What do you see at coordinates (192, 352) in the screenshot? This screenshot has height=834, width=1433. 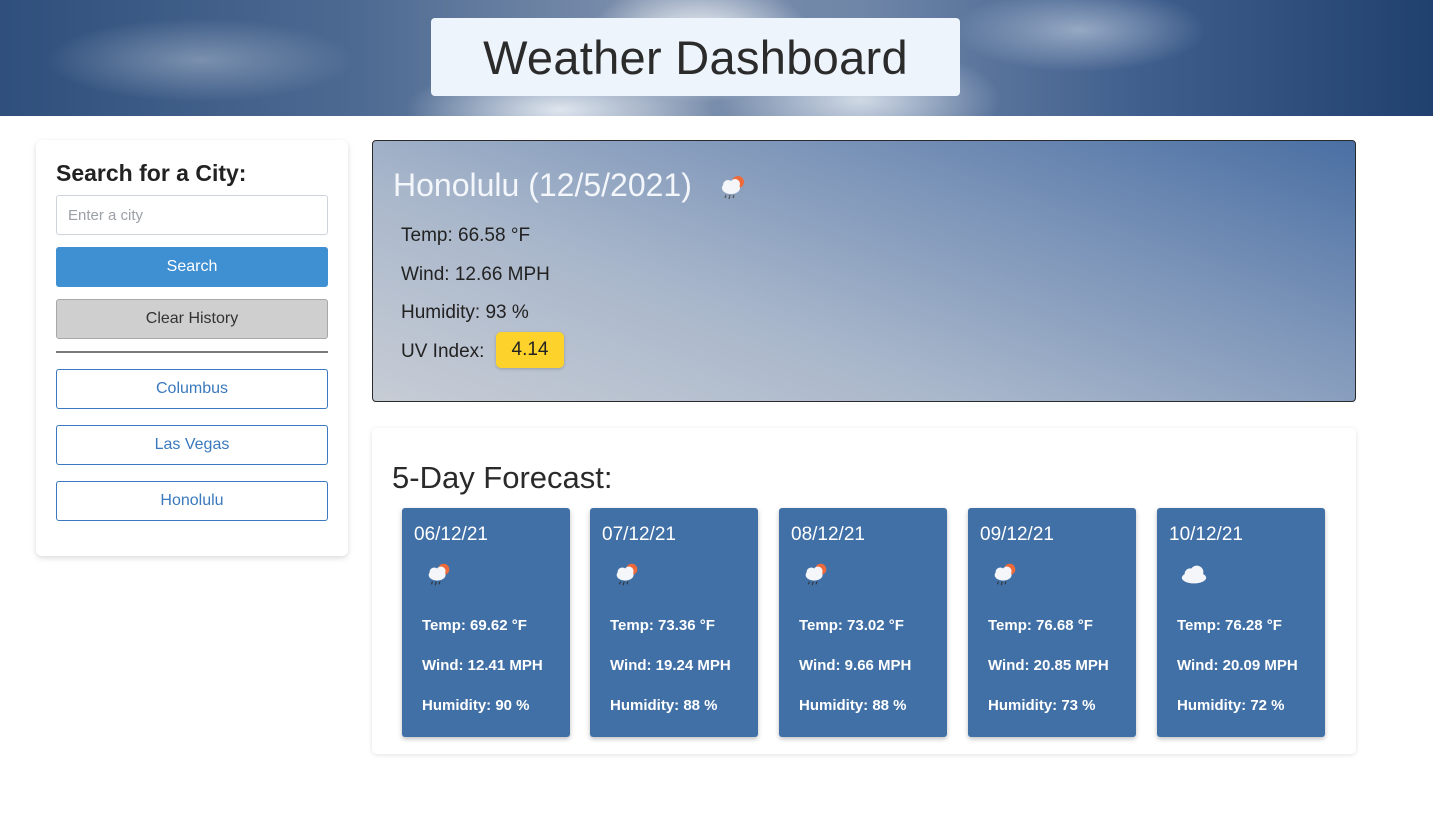 I see `divider` at bounding box center [192, 352].